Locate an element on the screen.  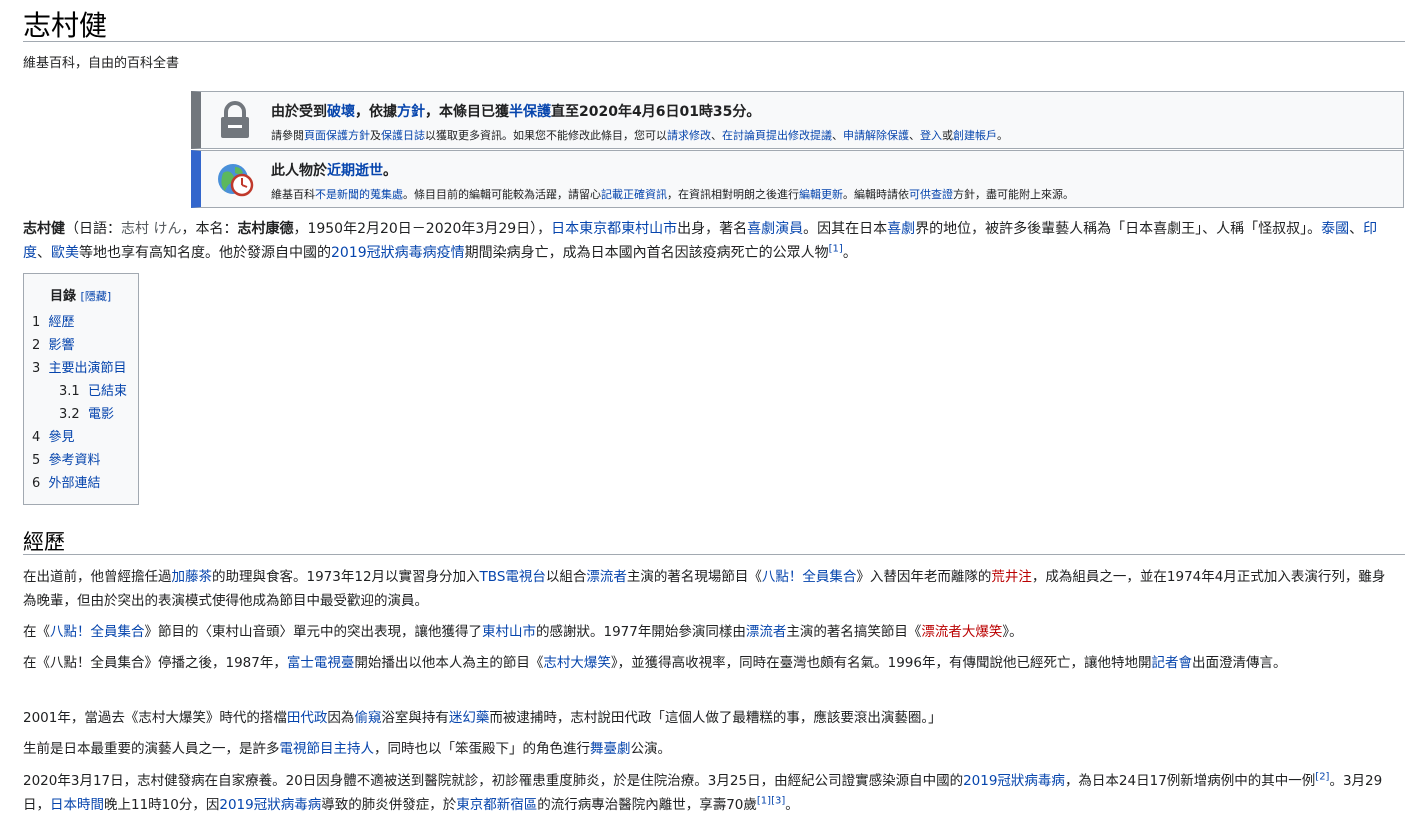
talk-page-link: 在討論頁提出修改提議 is located at coordinates (777, 135).